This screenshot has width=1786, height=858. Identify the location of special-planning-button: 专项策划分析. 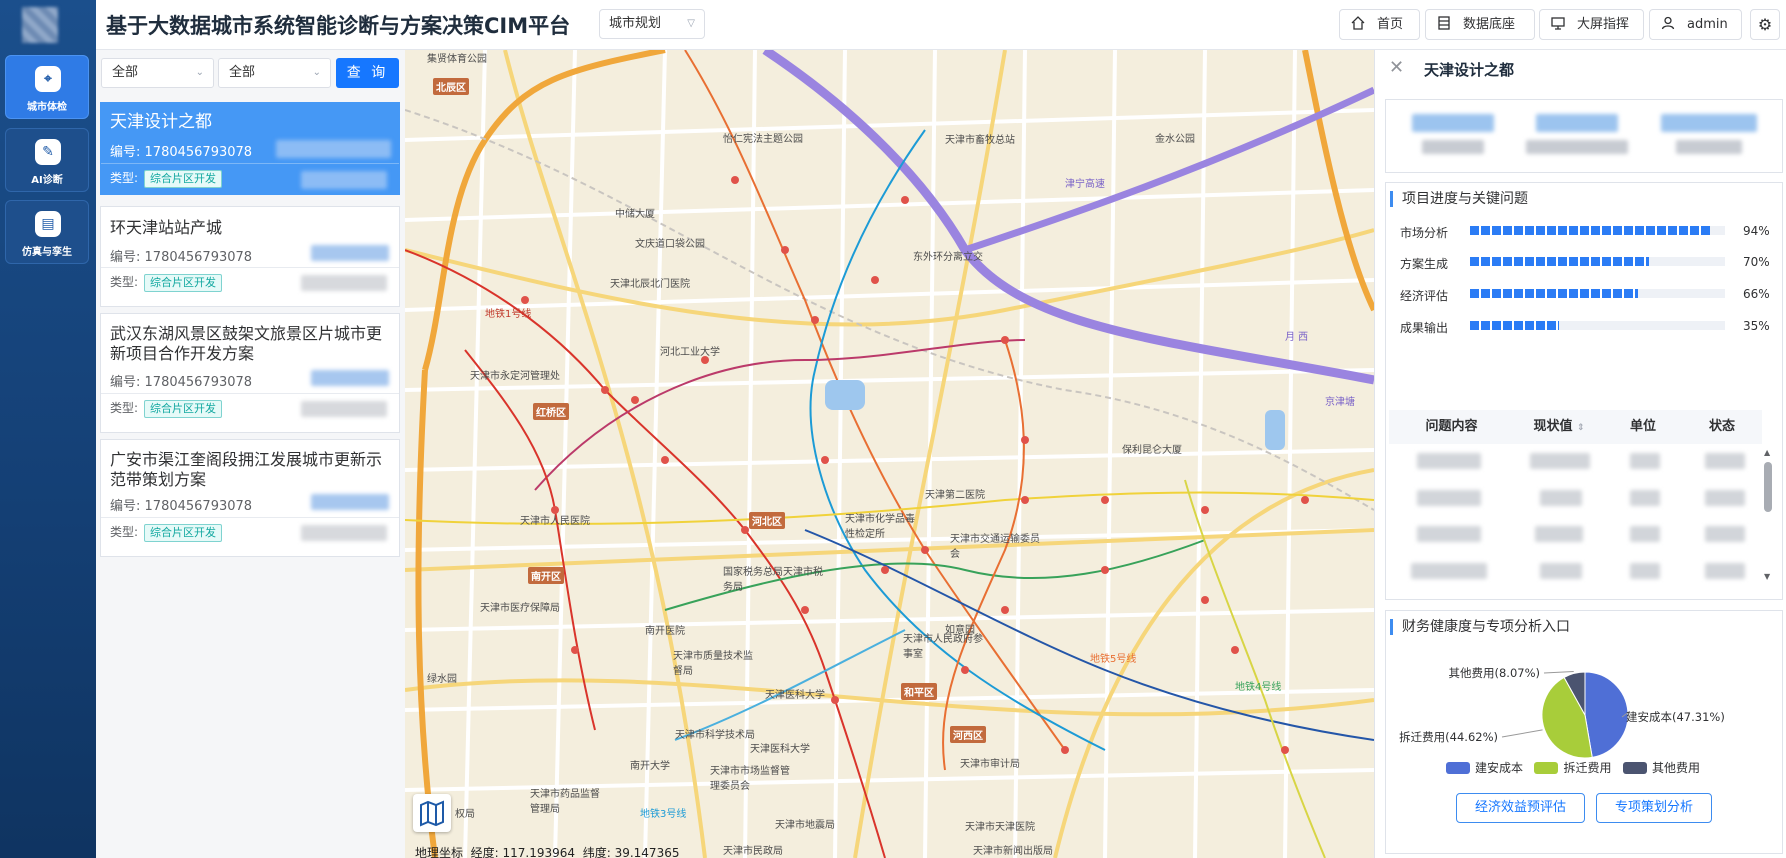
(1654, 808).